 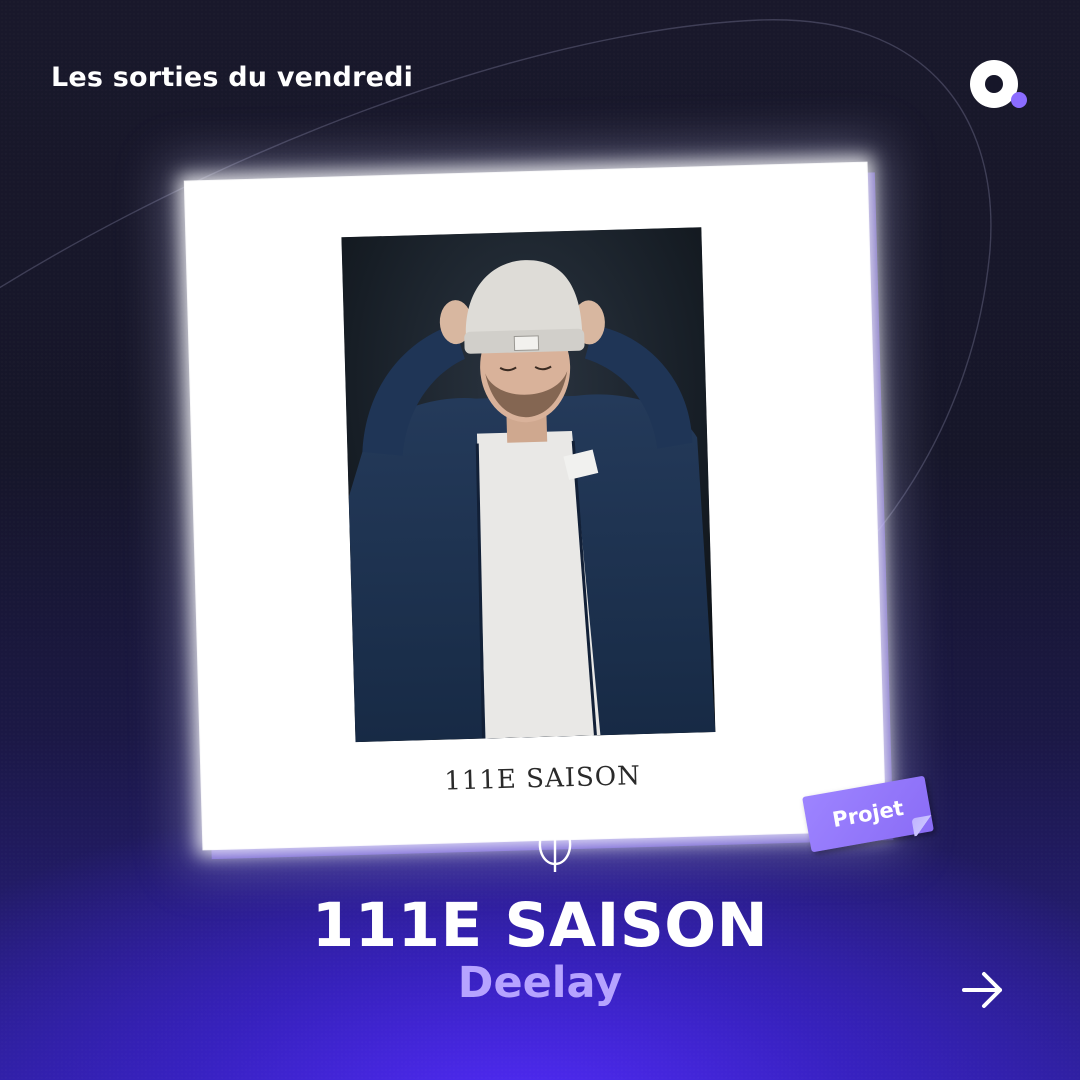 I want to click on brand-logo-icon, so click(x=999, y=85).